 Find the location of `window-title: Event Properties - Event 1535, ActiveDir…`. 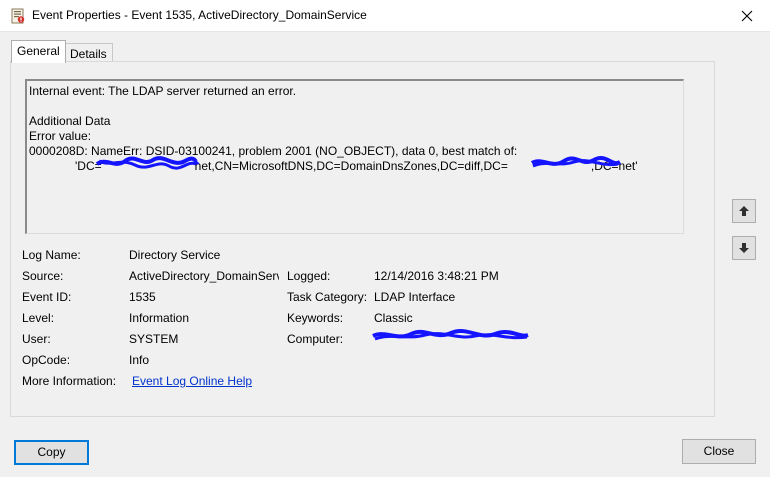

window-title: Event Properties - Event 1535, ActiveDir… is located at coordinates (199, 15).